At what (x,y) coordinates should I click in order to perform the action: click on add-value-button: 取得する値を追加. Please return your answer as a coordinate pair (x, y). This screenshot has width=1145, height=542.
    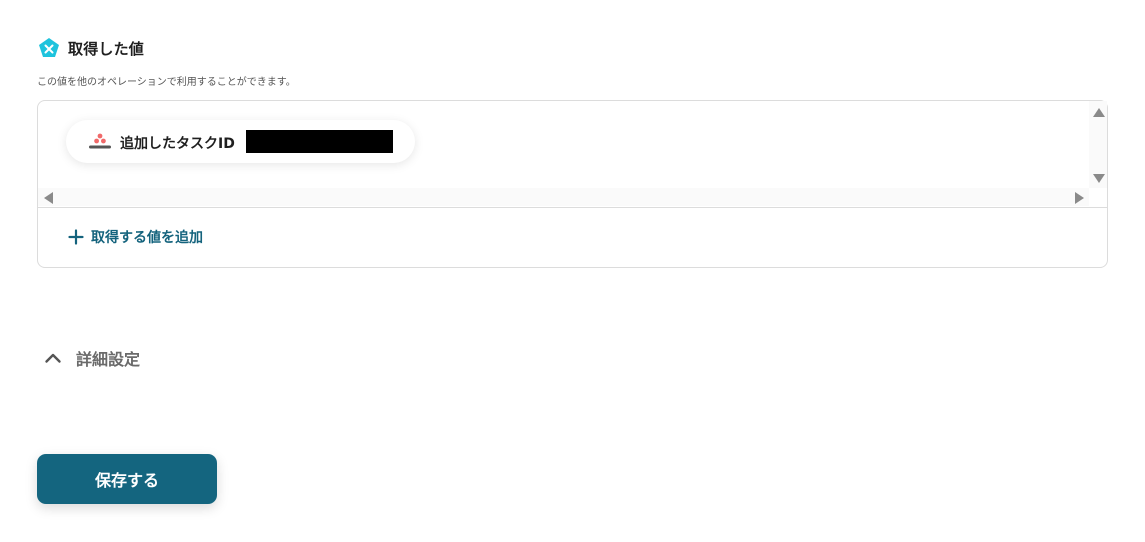
    Looking at the image, I should click on (135, 237).